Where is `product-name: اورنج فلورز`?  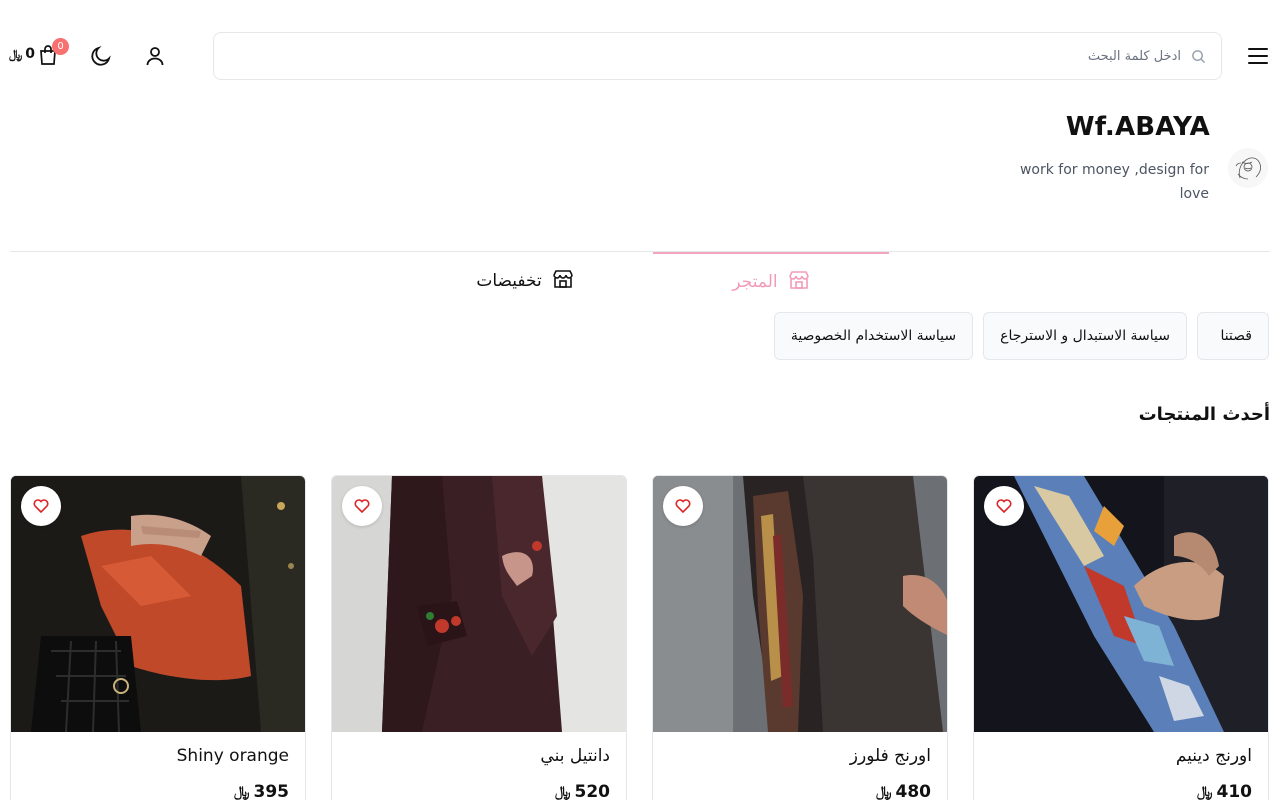
product-name: اورنج فلورز is located at coordinates (890, 756).